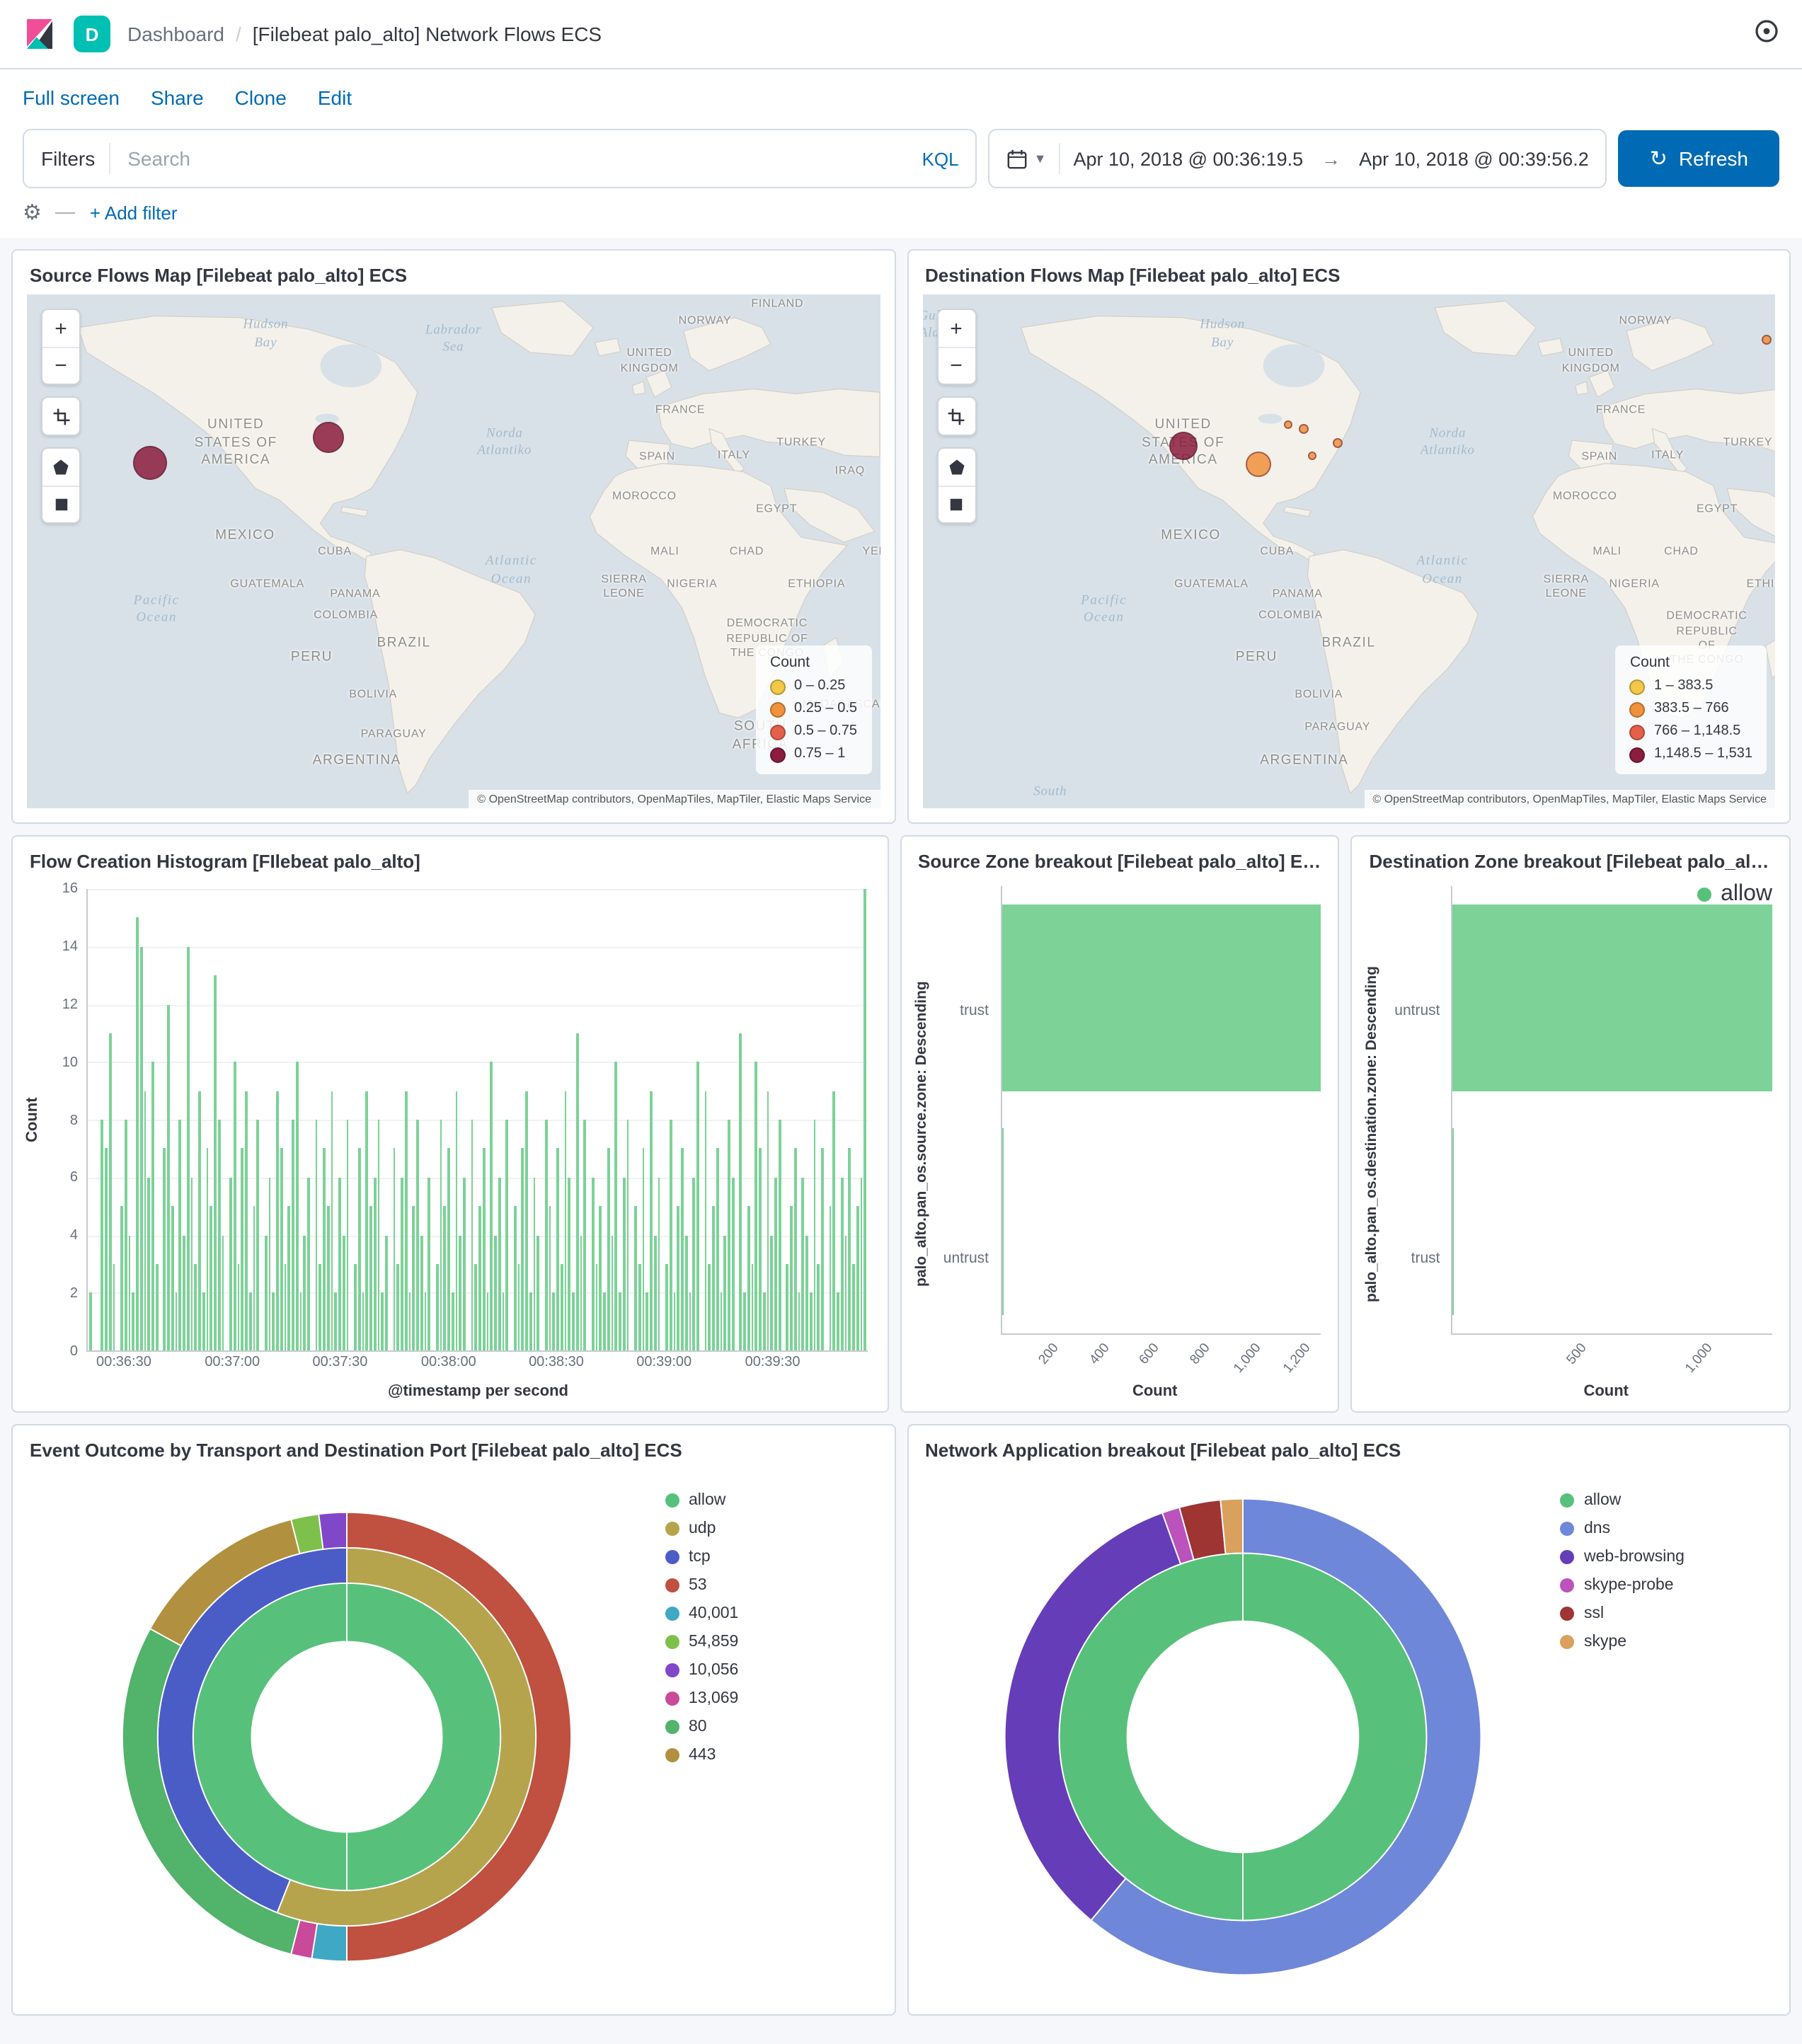  Describe the element at coordinates (1162, 998) in the screenshot. I see `zone-bar-trust` at that location.